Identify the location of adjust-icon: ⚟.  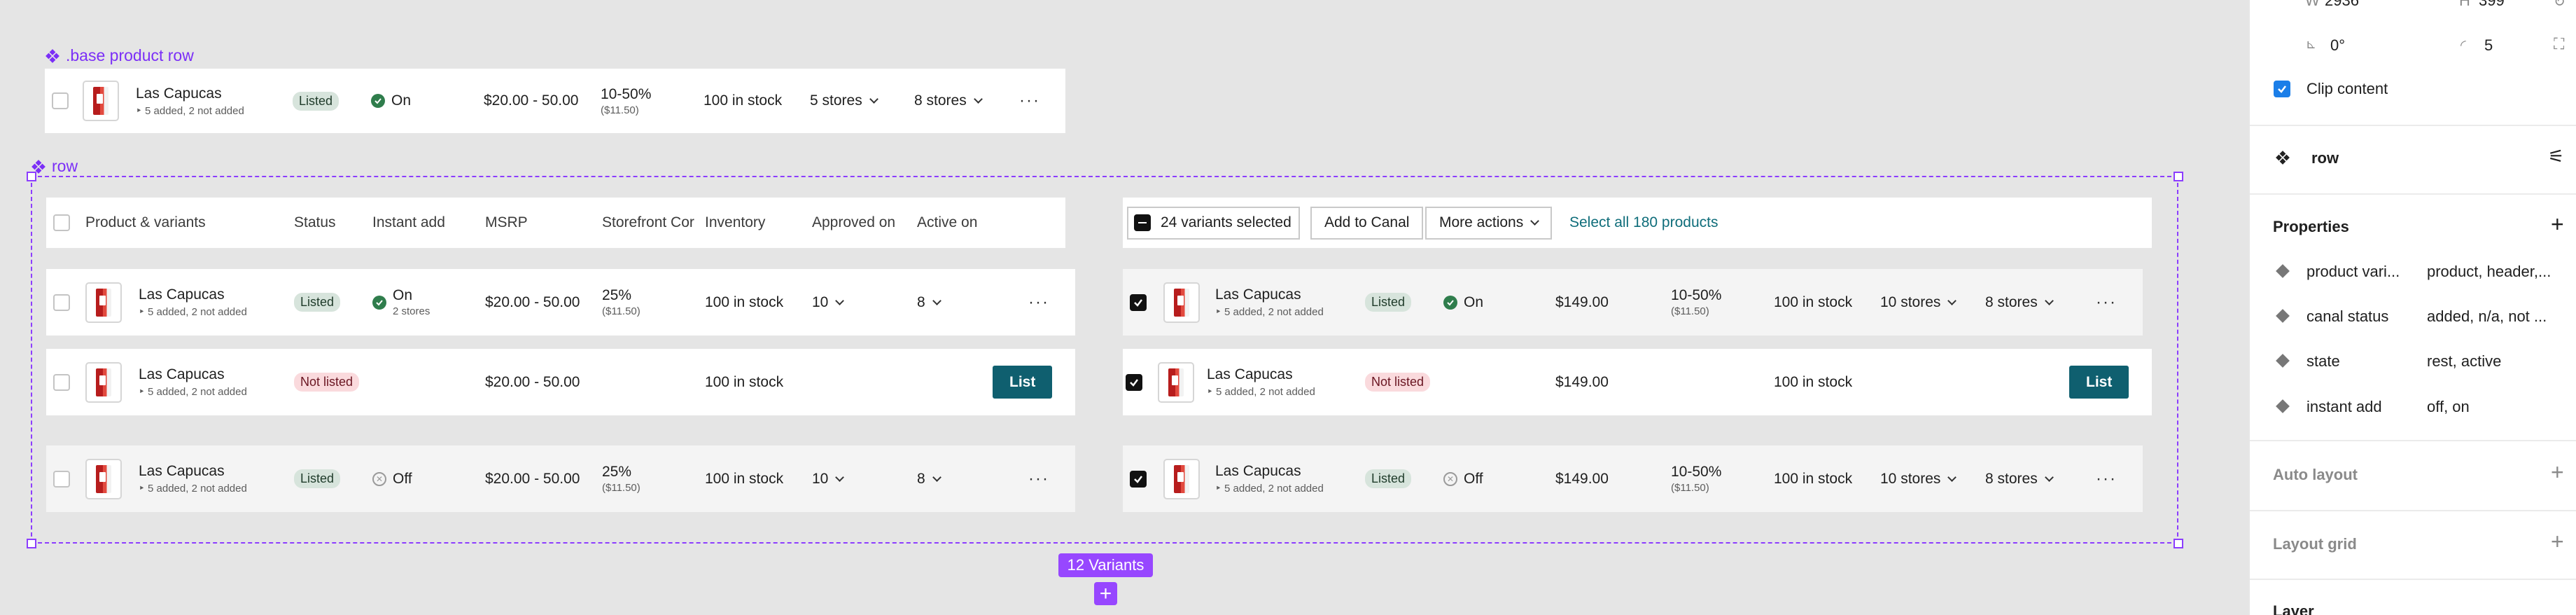
(2556, 156).